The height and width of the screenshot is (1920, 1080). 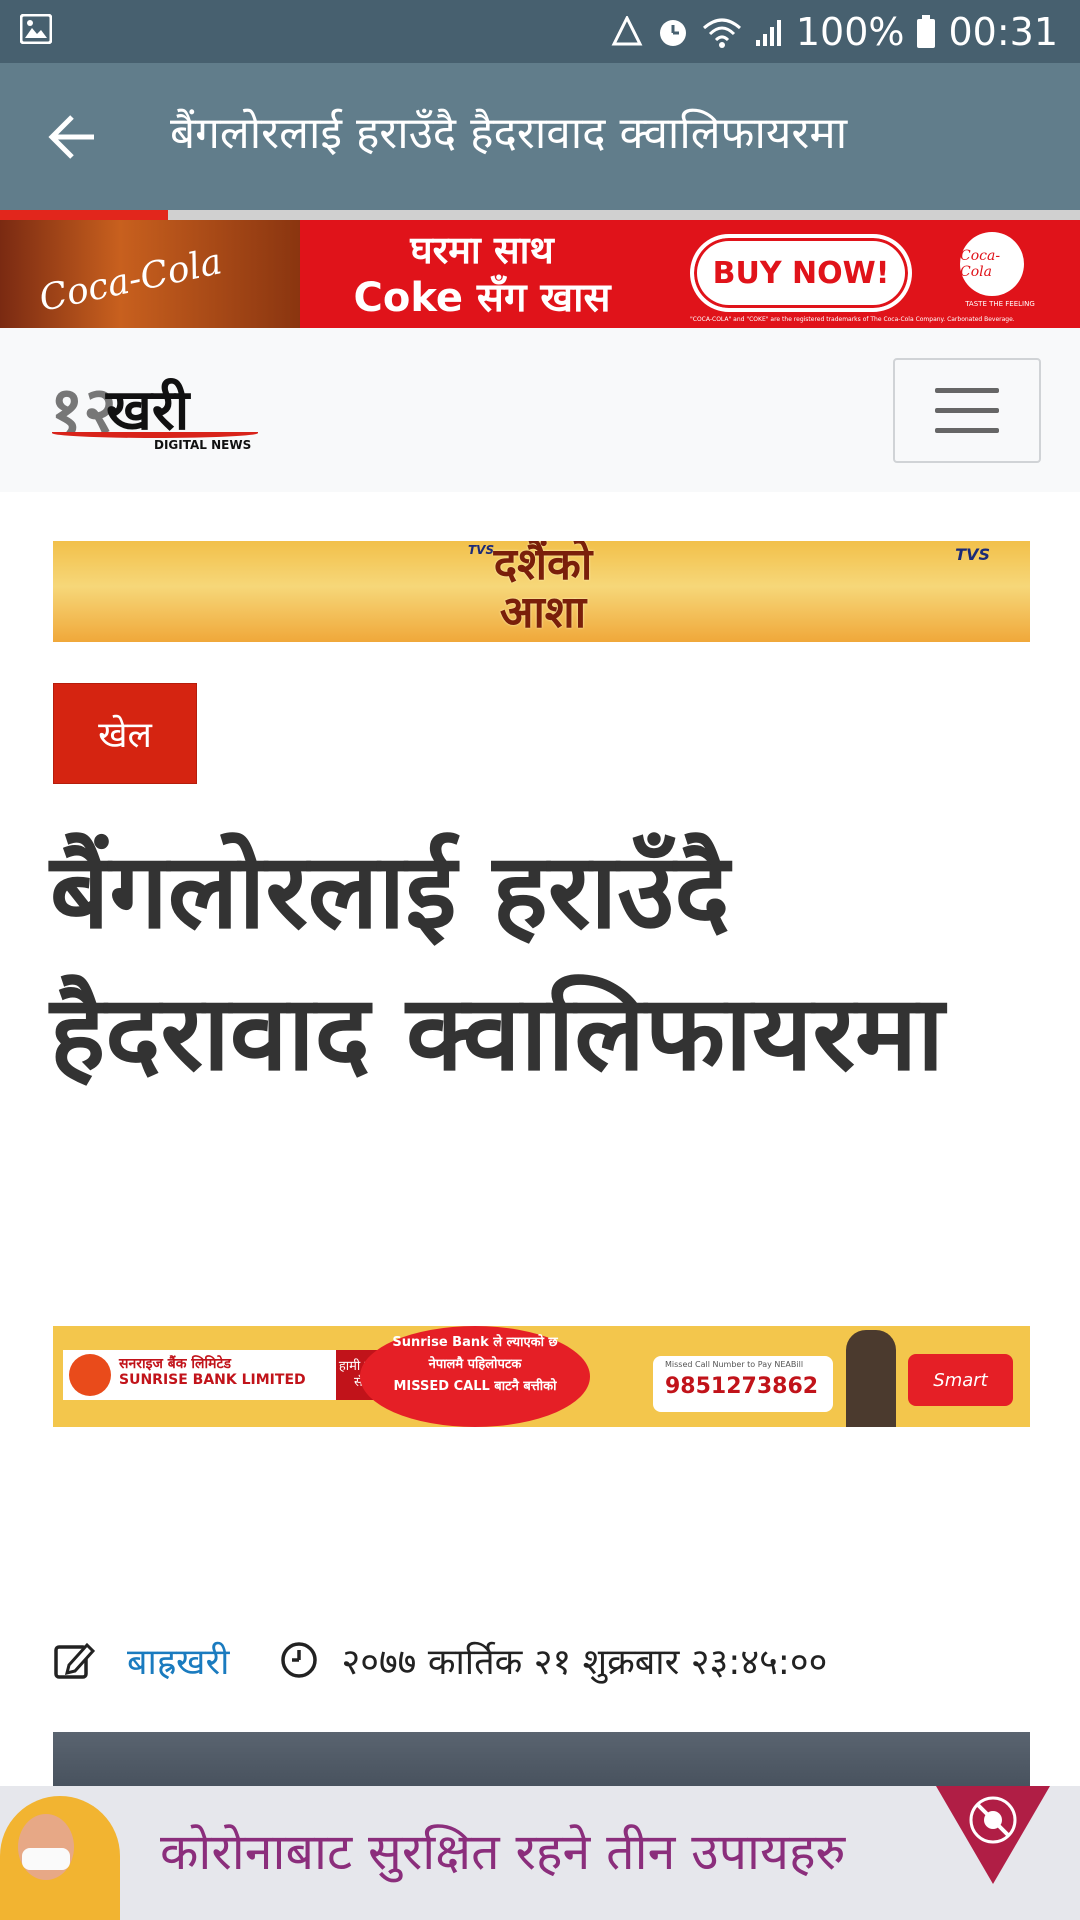 I want to click on woman-with-mask-image, so click(x=60, y=1858).